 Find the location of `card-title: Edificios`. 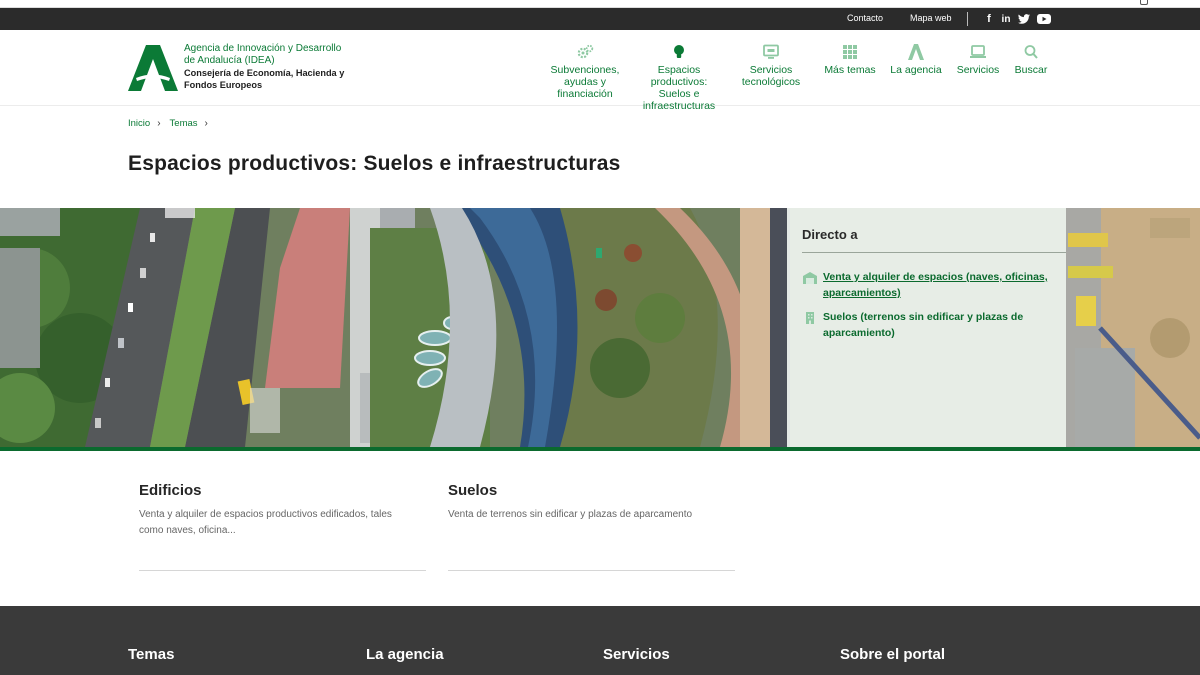

card-title: Edificios is located at coordinates (170, 490).